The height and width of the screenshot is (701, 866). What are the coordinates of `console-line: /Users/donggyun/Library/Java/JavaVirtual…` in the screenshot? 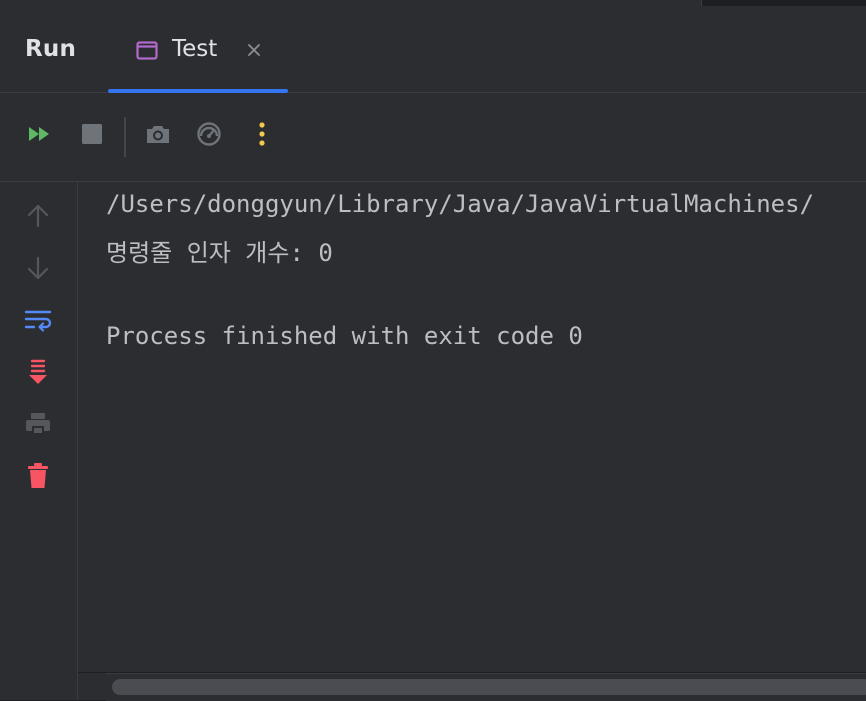 It's located at (460, 204).